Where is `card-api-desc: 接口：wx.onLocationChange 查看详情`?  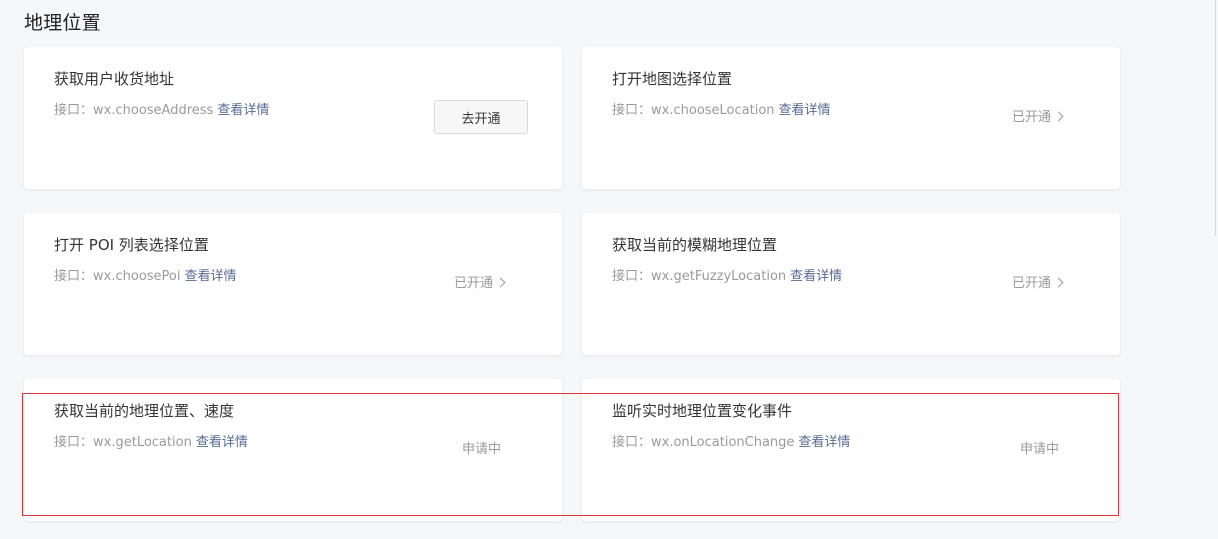 card-api-desc: 接口：wx.onLocationChange 查看详情 is located at coordinates (731, 443).